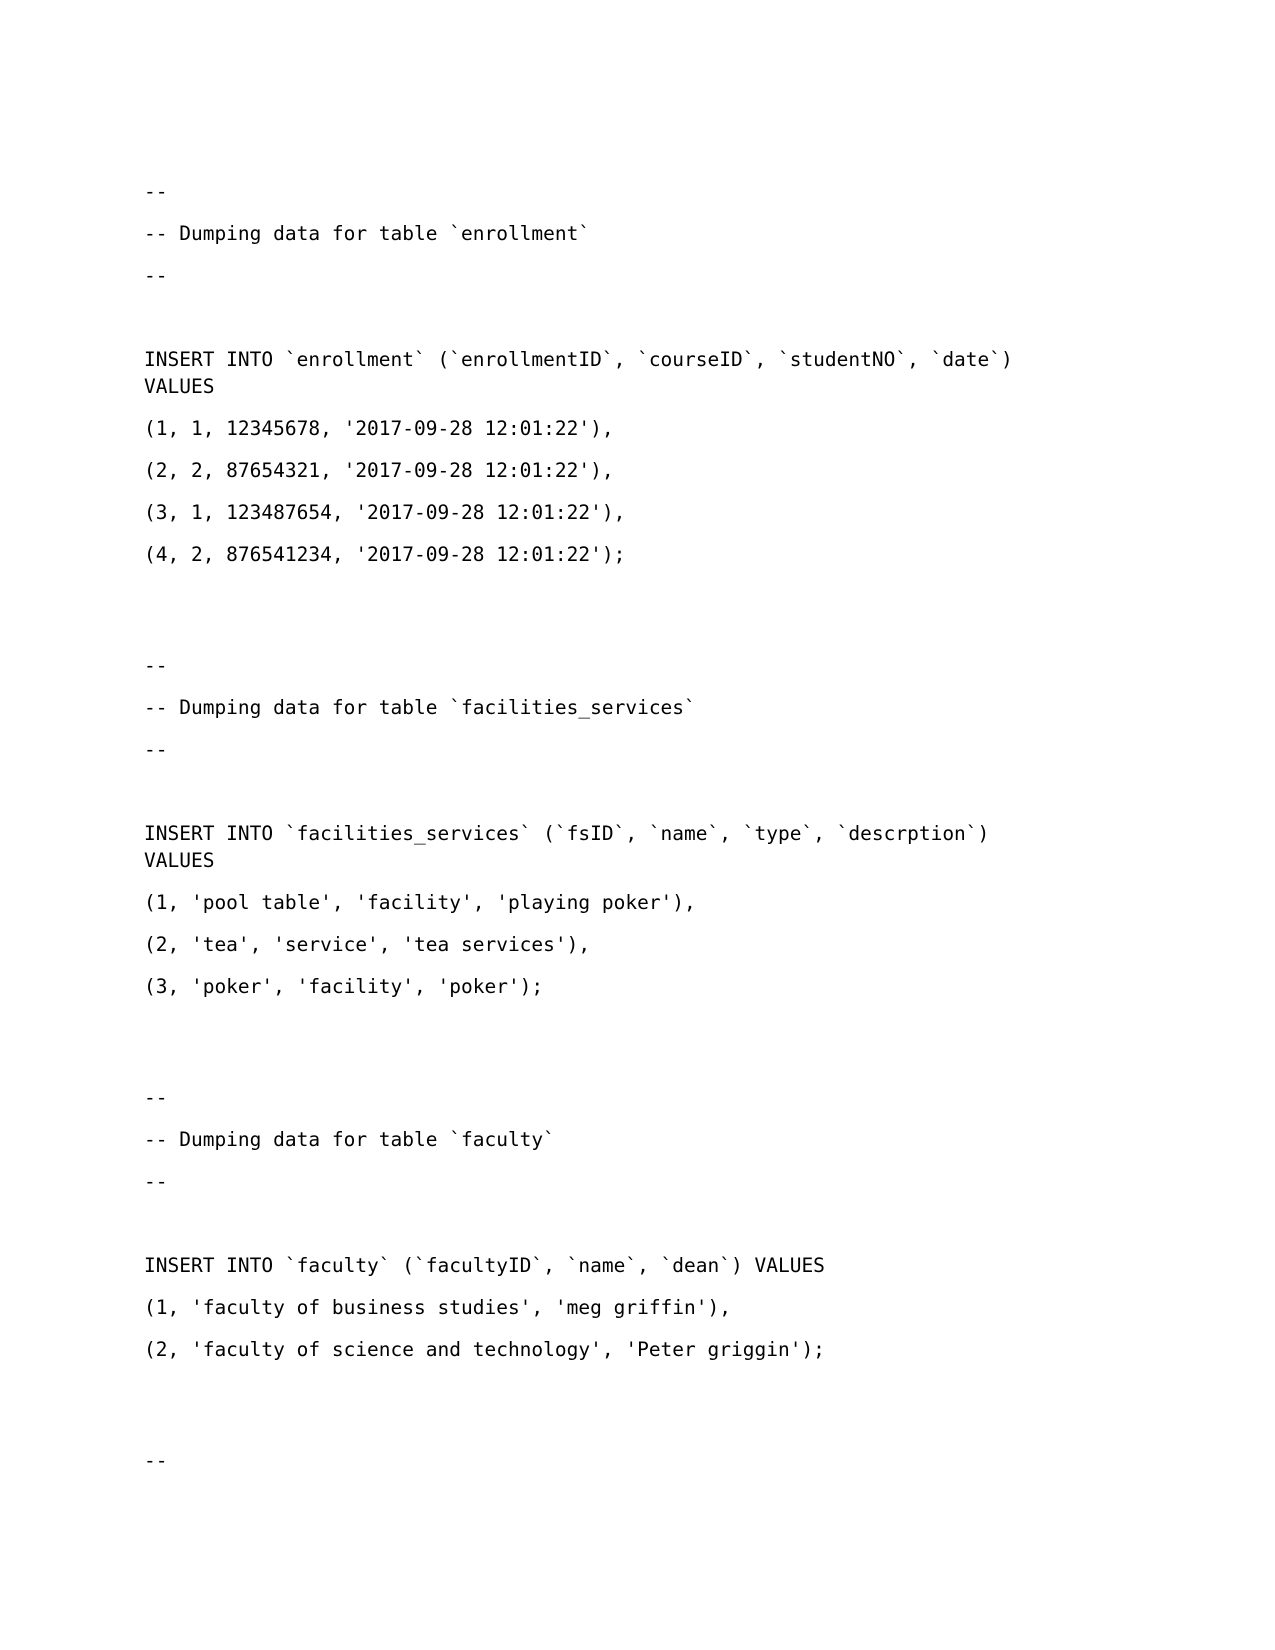 The image size is (1275, 1650). Describe the element at coordinates (379, 470) in the screenshot. I see `value-row: (2, 2, 87654321, '2017-09-28 12:01:22'),` at that location.